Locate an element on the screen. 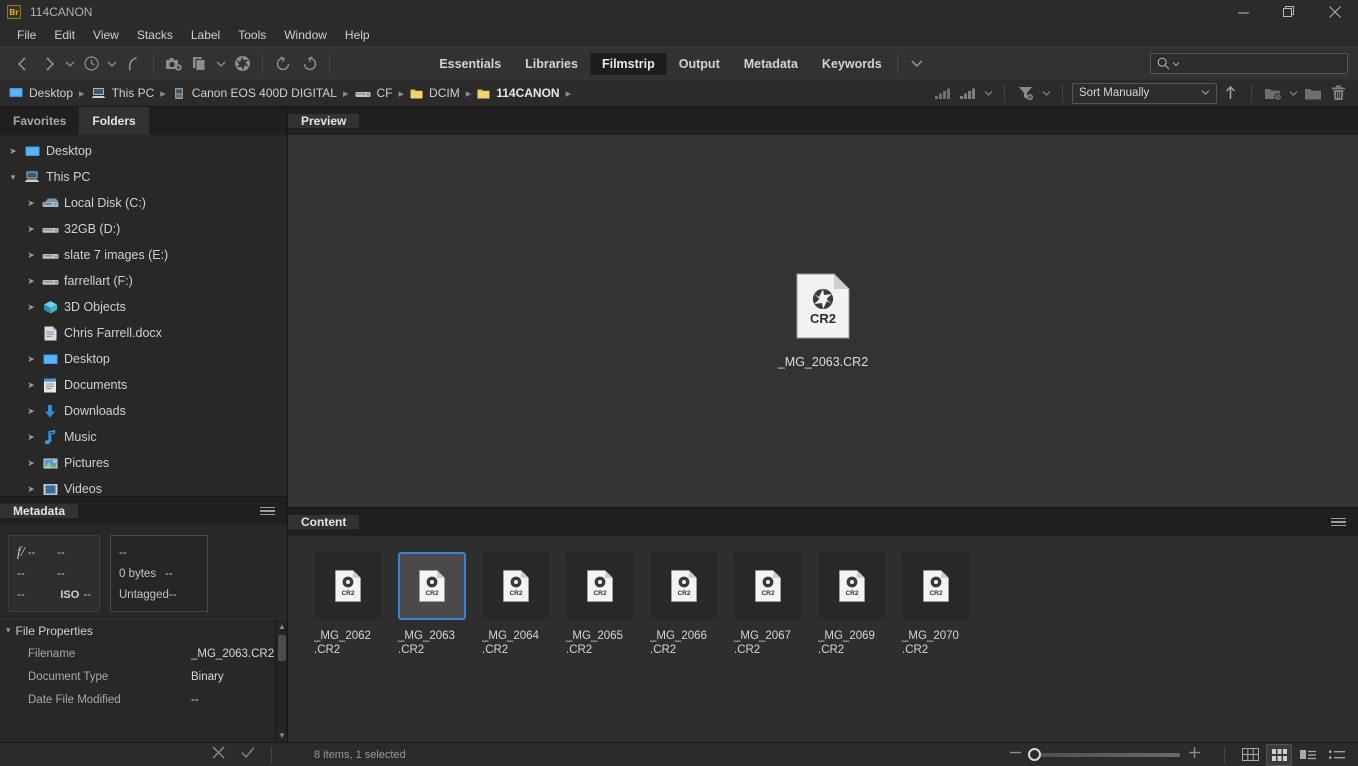  list-item: CR2 _MG_2070 .CR2 is located at coordinates (936, 604).